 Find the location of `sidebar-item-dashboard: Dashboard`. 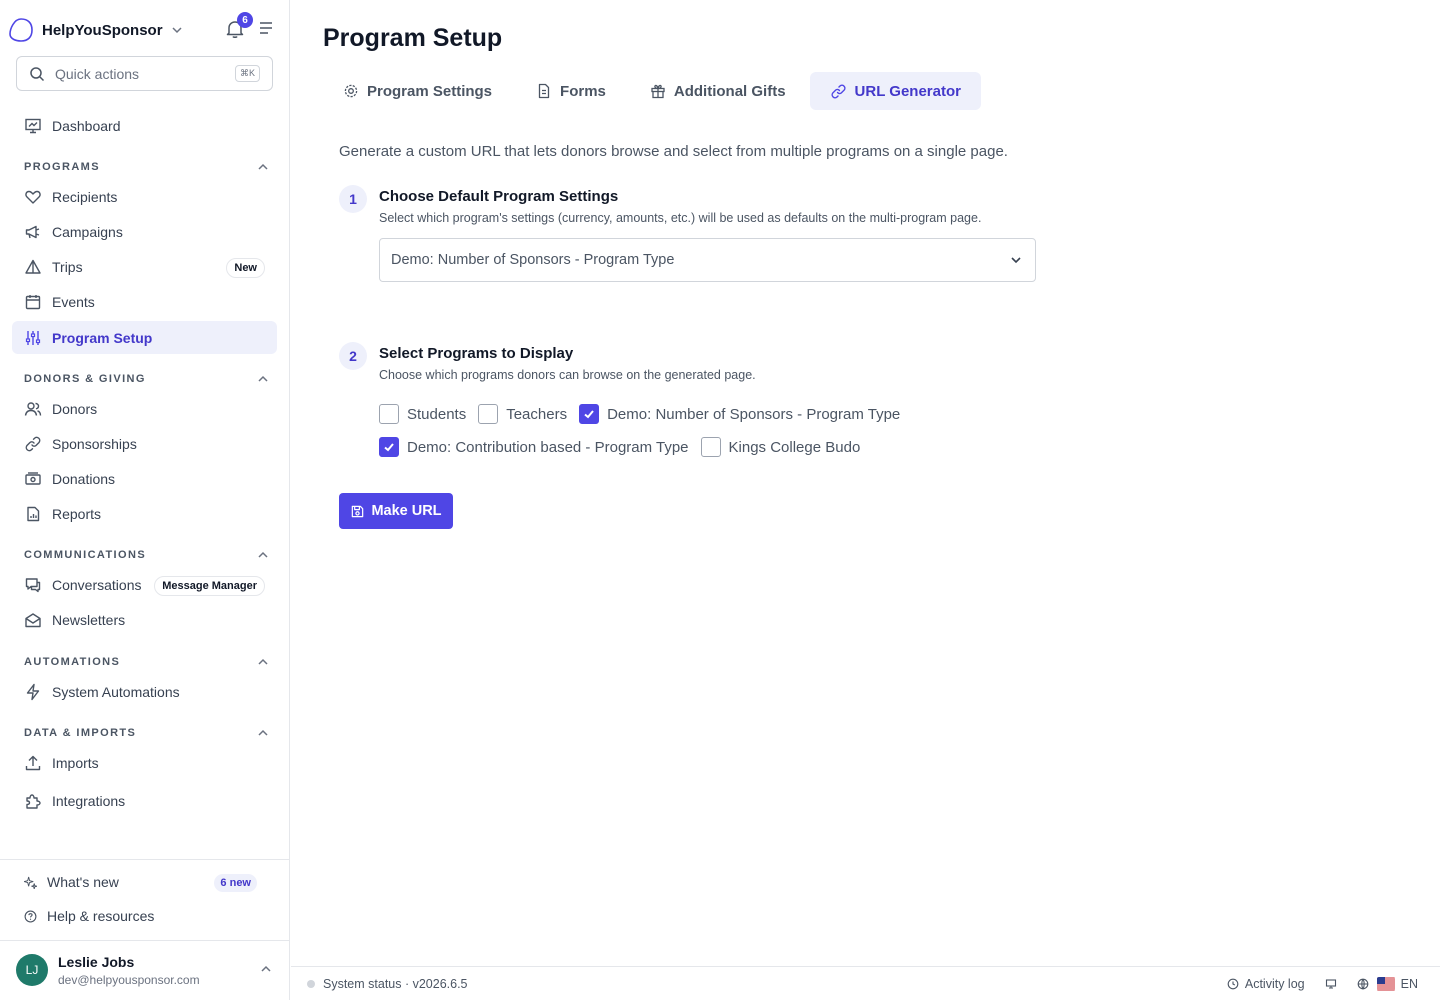

sidebar-item-dashboard: Dashboard is located at coordinates (144, 125).